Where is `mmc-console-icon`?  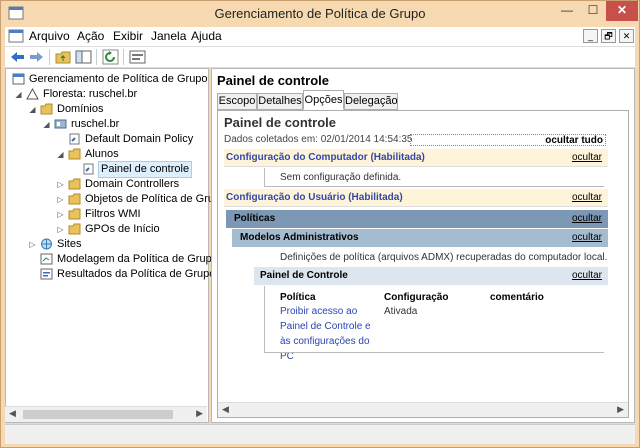 mmc-console-icon is located at coordinates (16, 36).